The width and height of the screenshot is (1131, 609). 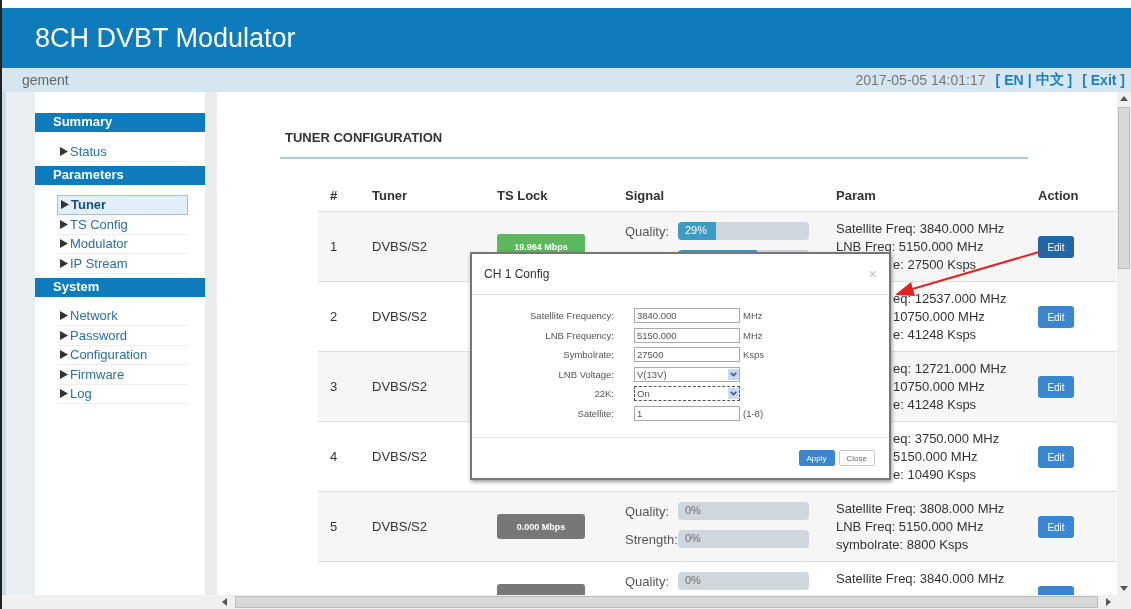 I want to click on sidebar-item: Modulator, so click(x=122, y=244).